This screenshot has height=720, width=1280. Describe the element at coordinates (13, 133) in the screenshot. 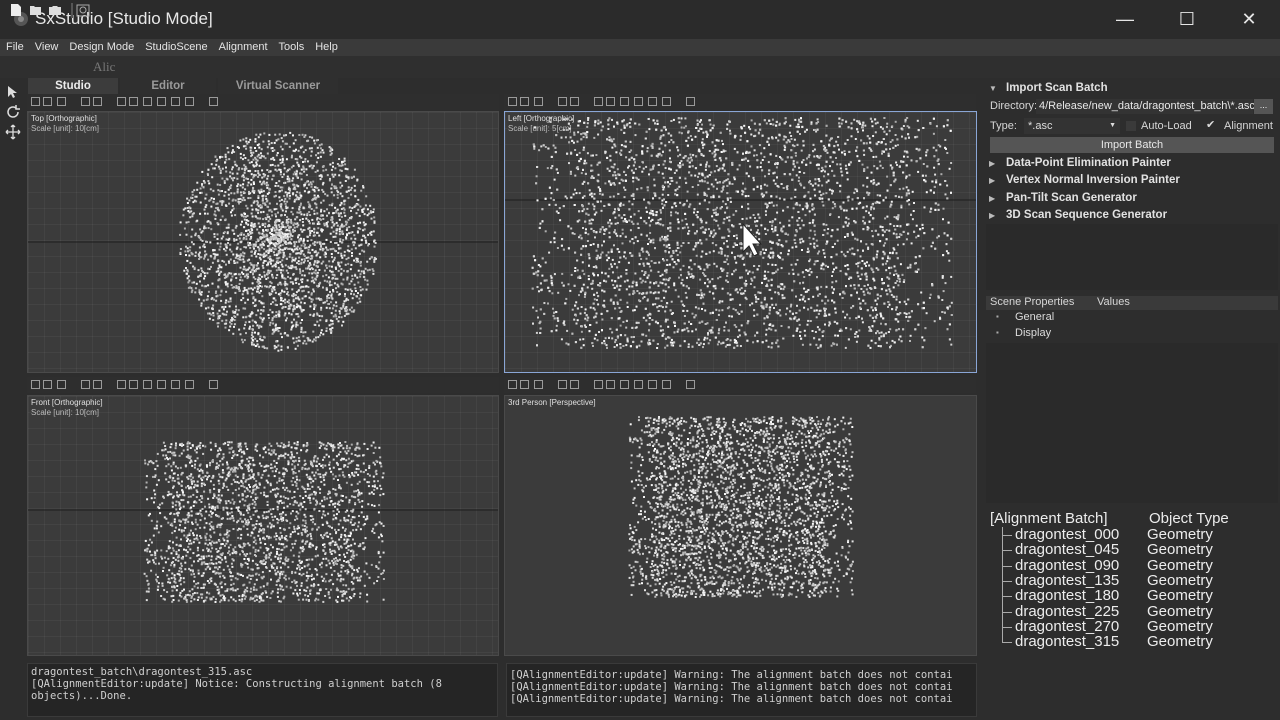

I see `move-icon` at that location.